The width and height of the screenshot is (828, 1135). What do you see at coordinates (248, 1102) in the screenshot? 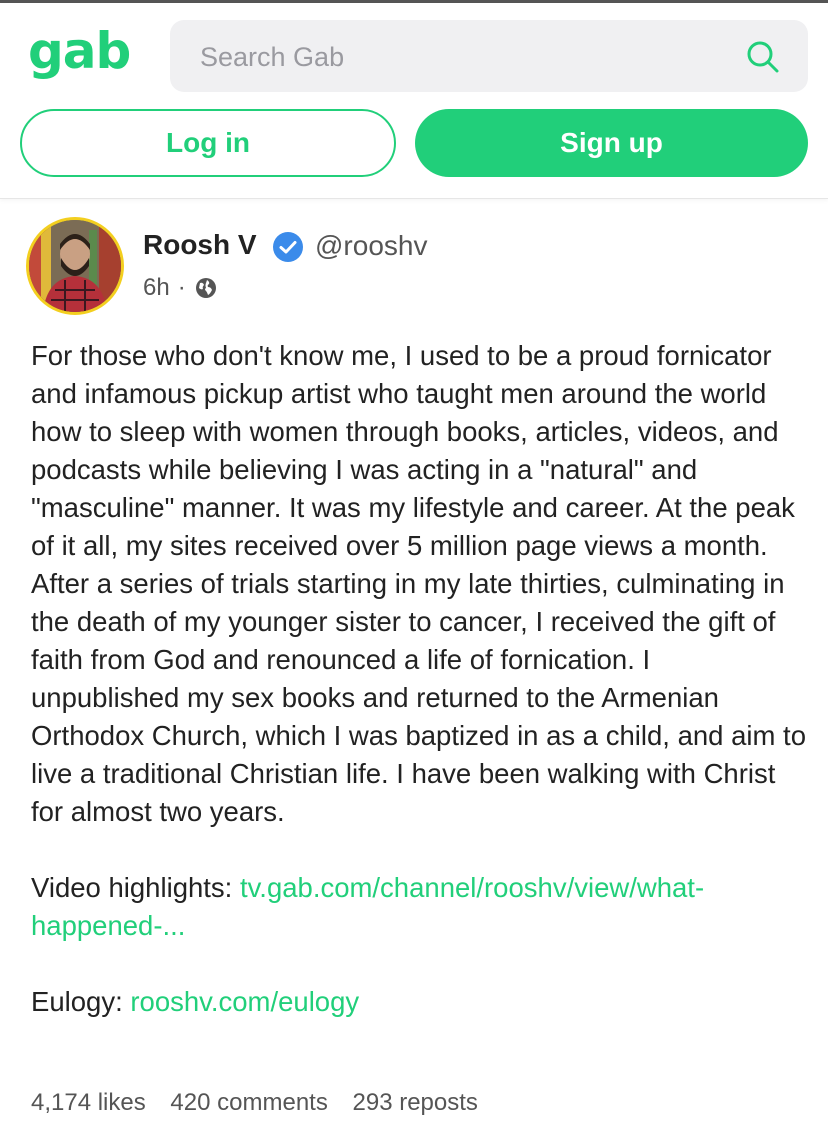
I see `comments-count: 420 comments` at bounding box center [248, 1102].